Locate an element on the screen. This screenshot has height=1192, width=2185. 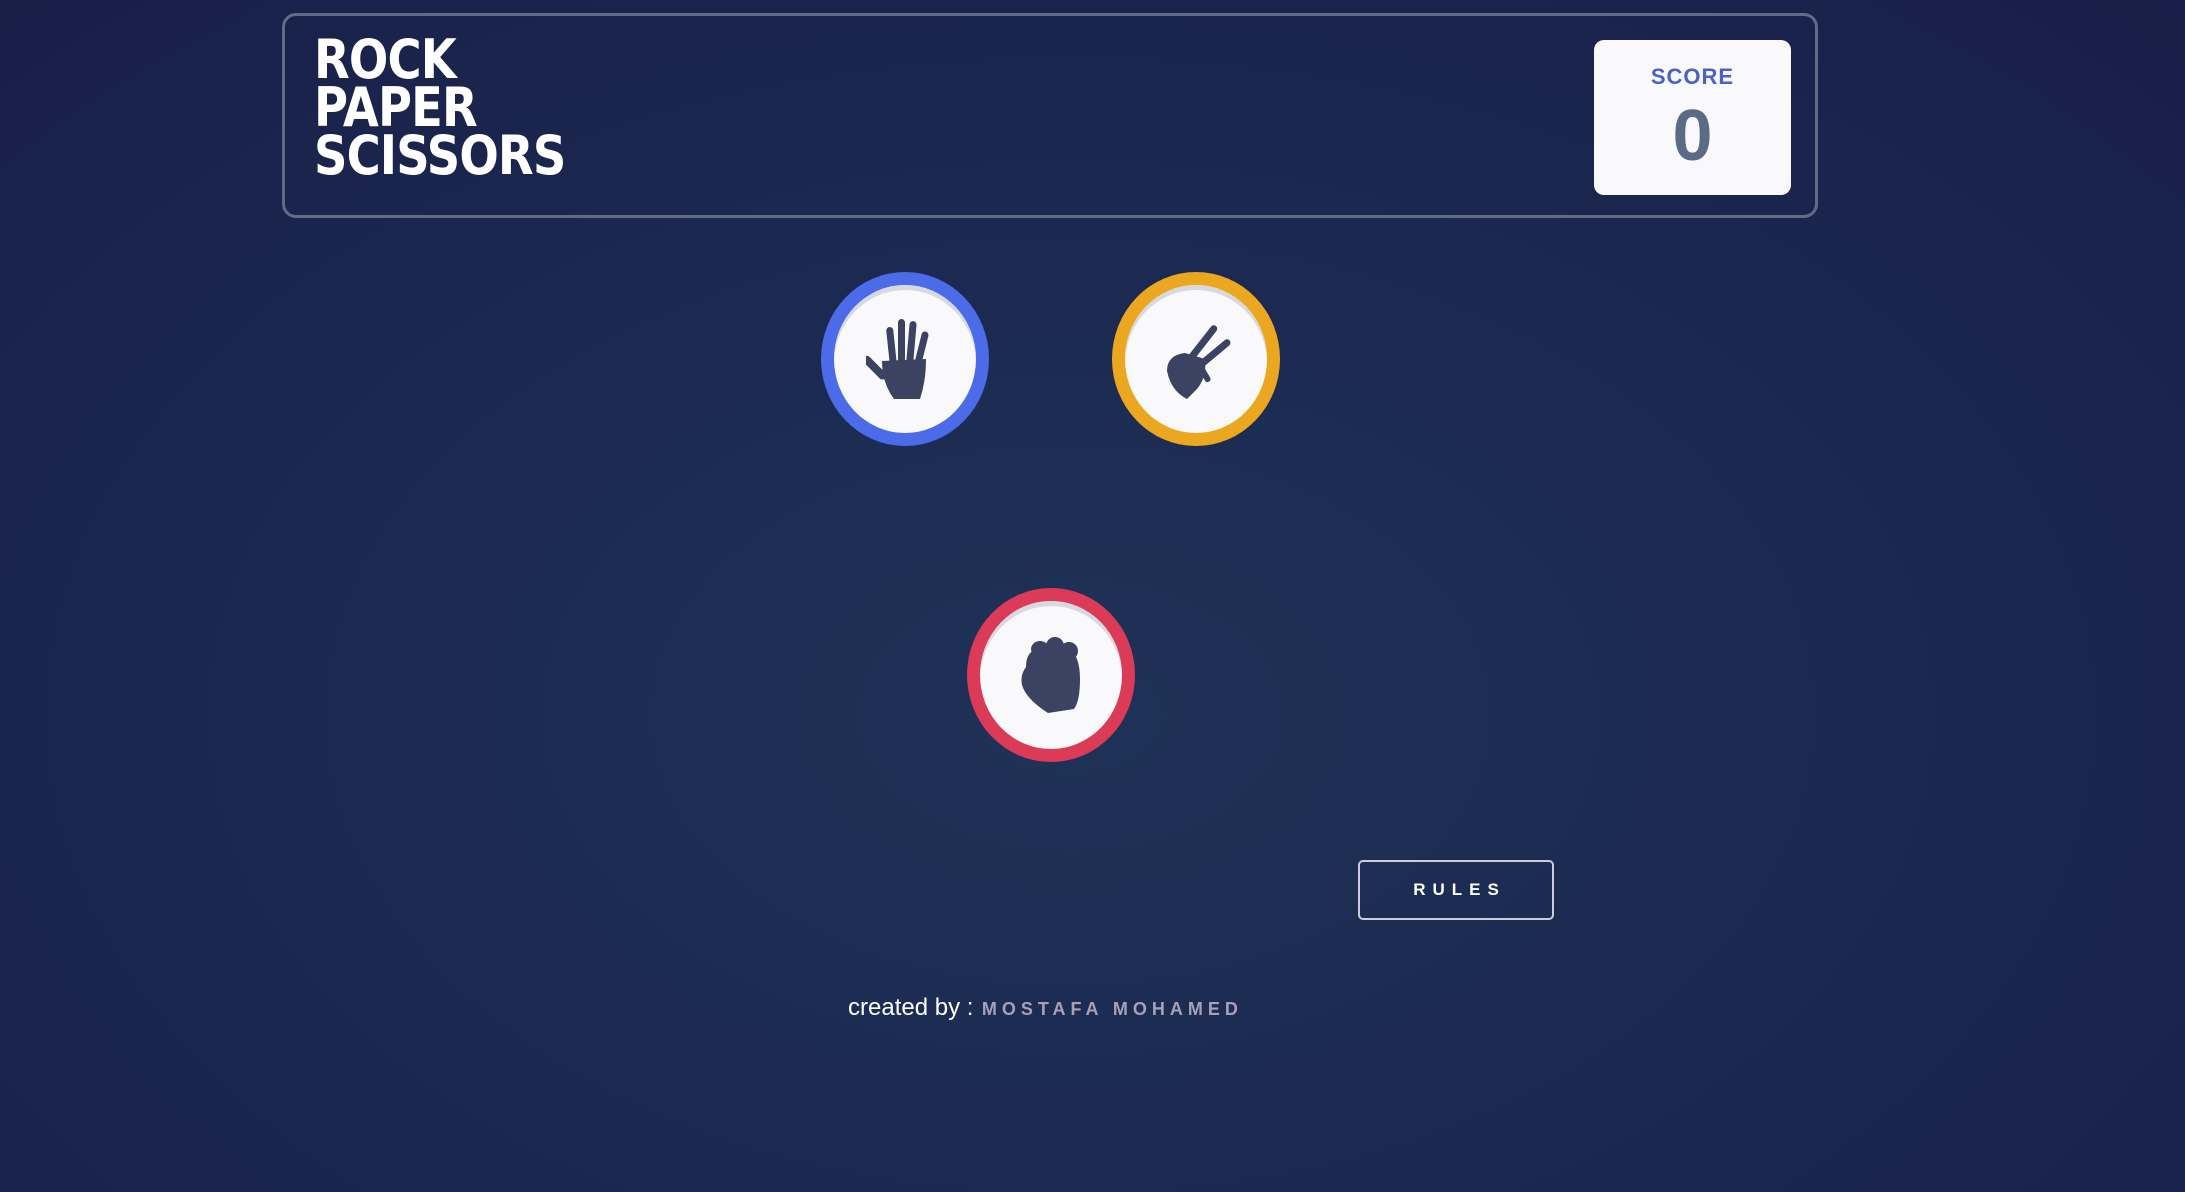
score-value: 0 is located at coordinates (1692, 136).